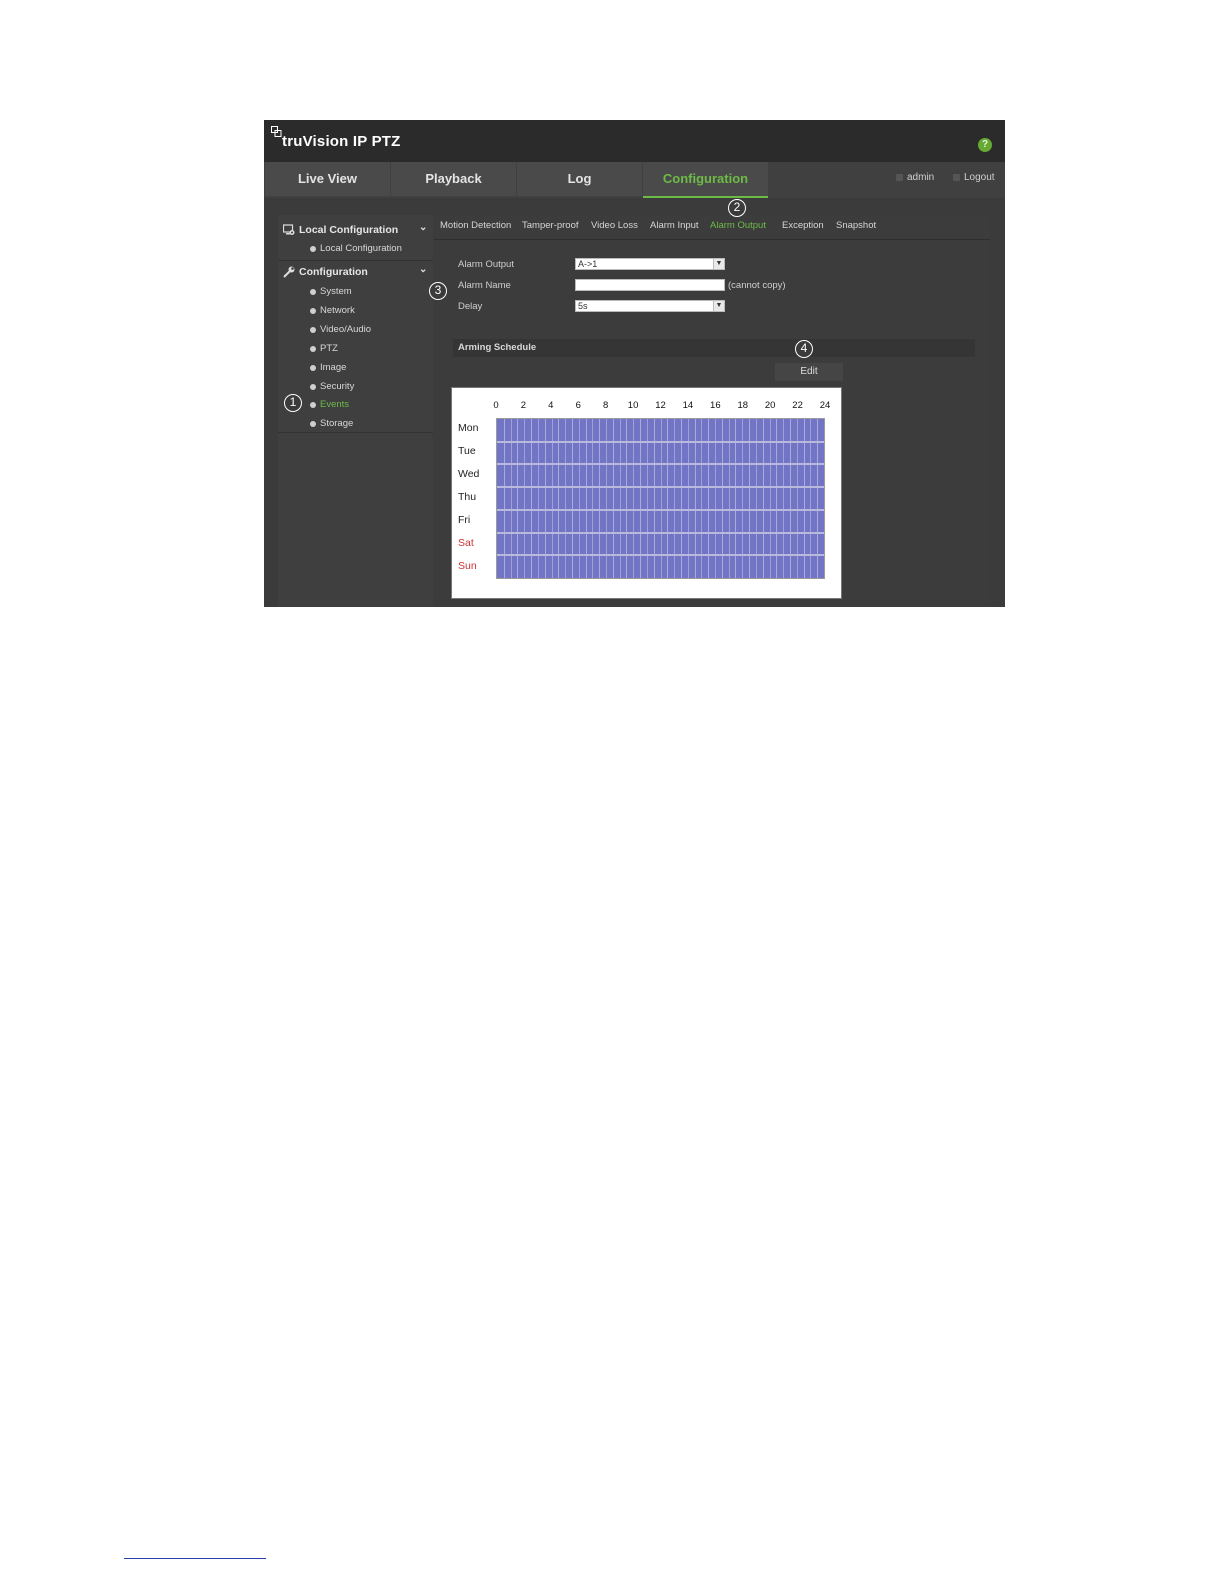 The height and width of the screenshot is (1584, 1224). What do you see at coordinates (757, 285) in the screenshot?
I see `cannot-copy-note: (cannot copy)` at bounding box center [757, 285].